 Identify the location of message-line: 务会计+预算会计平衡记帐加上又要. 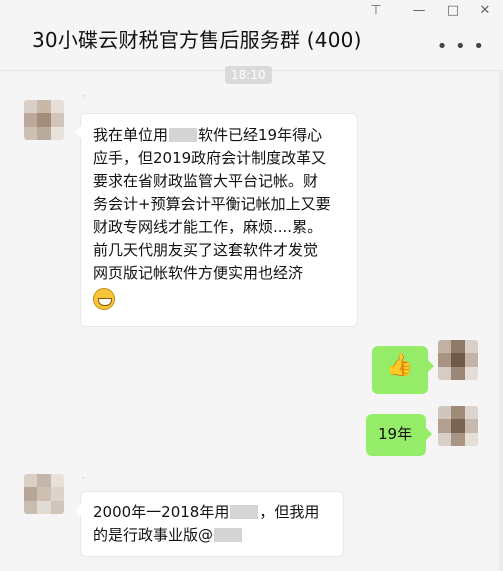
(212, 204).